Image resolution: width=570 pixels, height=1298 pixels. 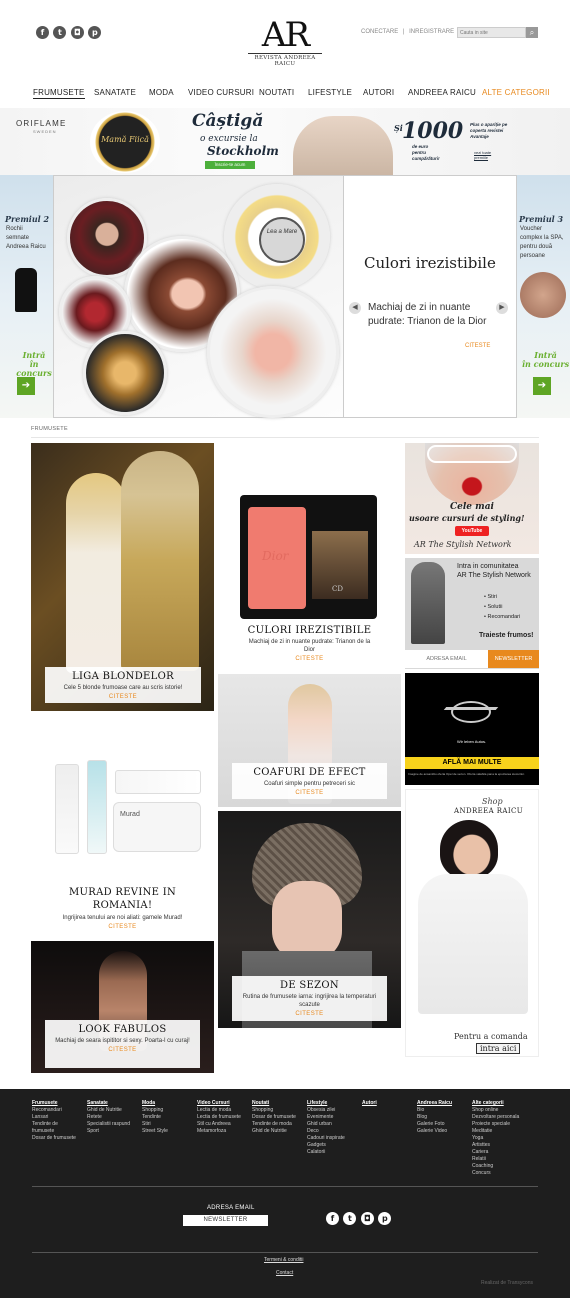 I want to click on search-icon: ⌕, so click(x=532, y=32).